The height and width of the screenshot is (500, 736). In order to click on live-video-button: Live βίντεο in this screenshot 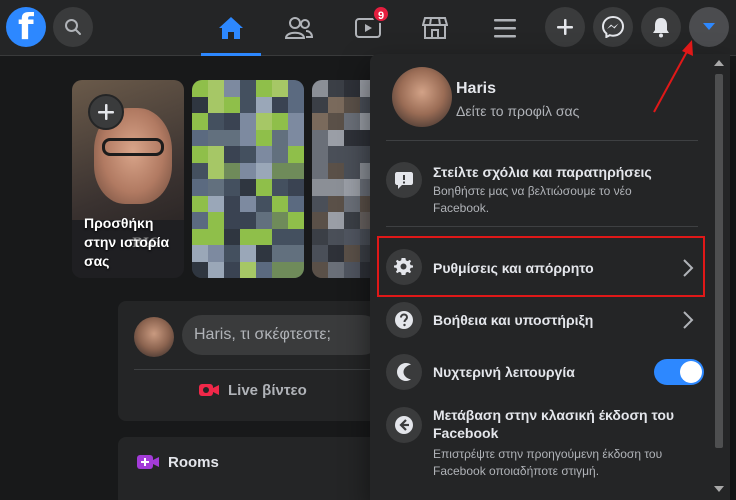, I will do `click(252, 390)`.